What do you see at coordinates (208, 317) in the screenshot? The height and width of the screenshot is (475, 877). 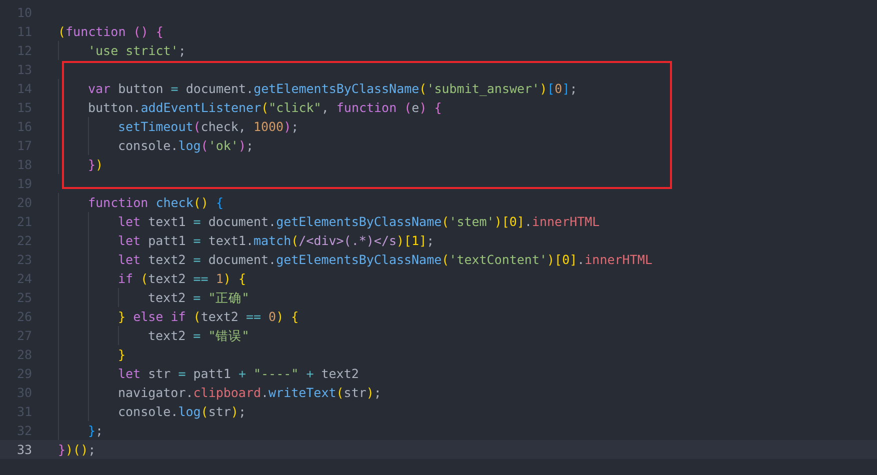 I see `code-line: } else if (text2 == 0) {` at bounding box center [208, 317].